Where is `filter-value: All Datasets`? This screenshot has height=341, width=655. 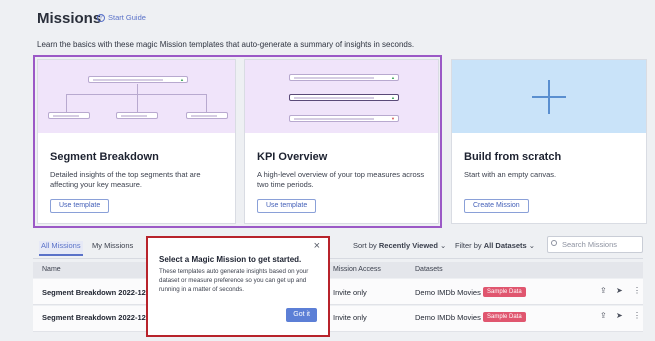
filter-value: All Datasets is located at coordinates (505, 245).